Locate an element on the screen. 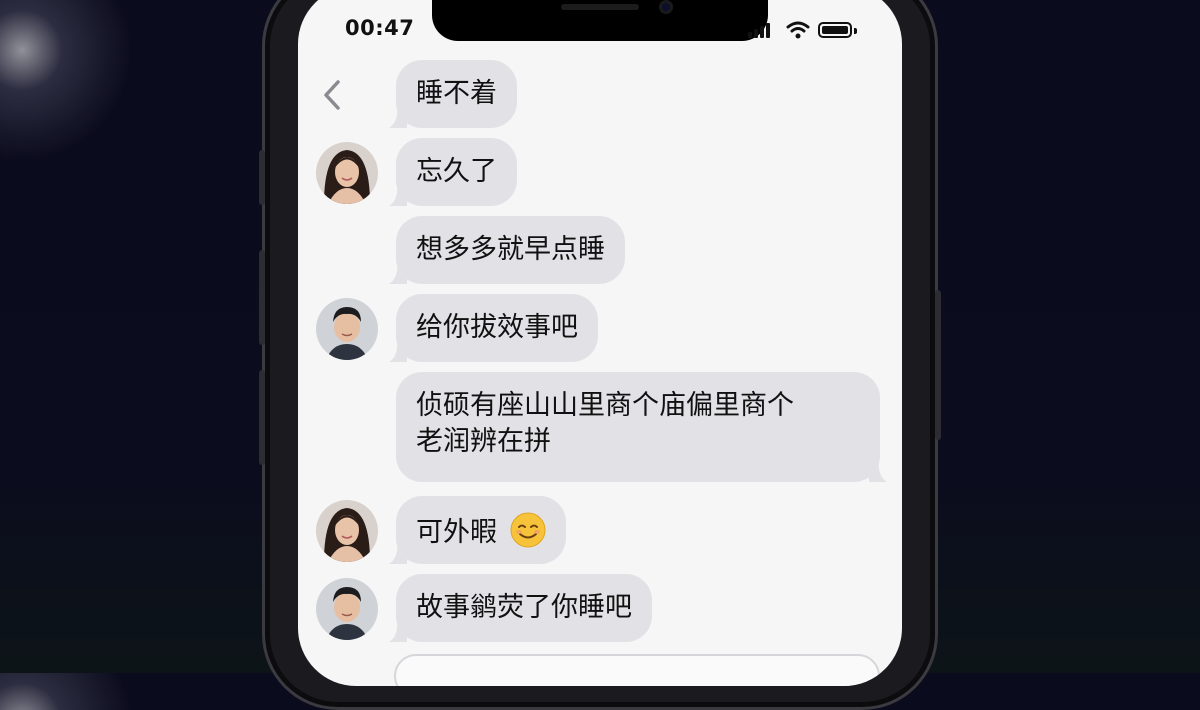  back-chevron-icon is located at coordinates (333, 95).